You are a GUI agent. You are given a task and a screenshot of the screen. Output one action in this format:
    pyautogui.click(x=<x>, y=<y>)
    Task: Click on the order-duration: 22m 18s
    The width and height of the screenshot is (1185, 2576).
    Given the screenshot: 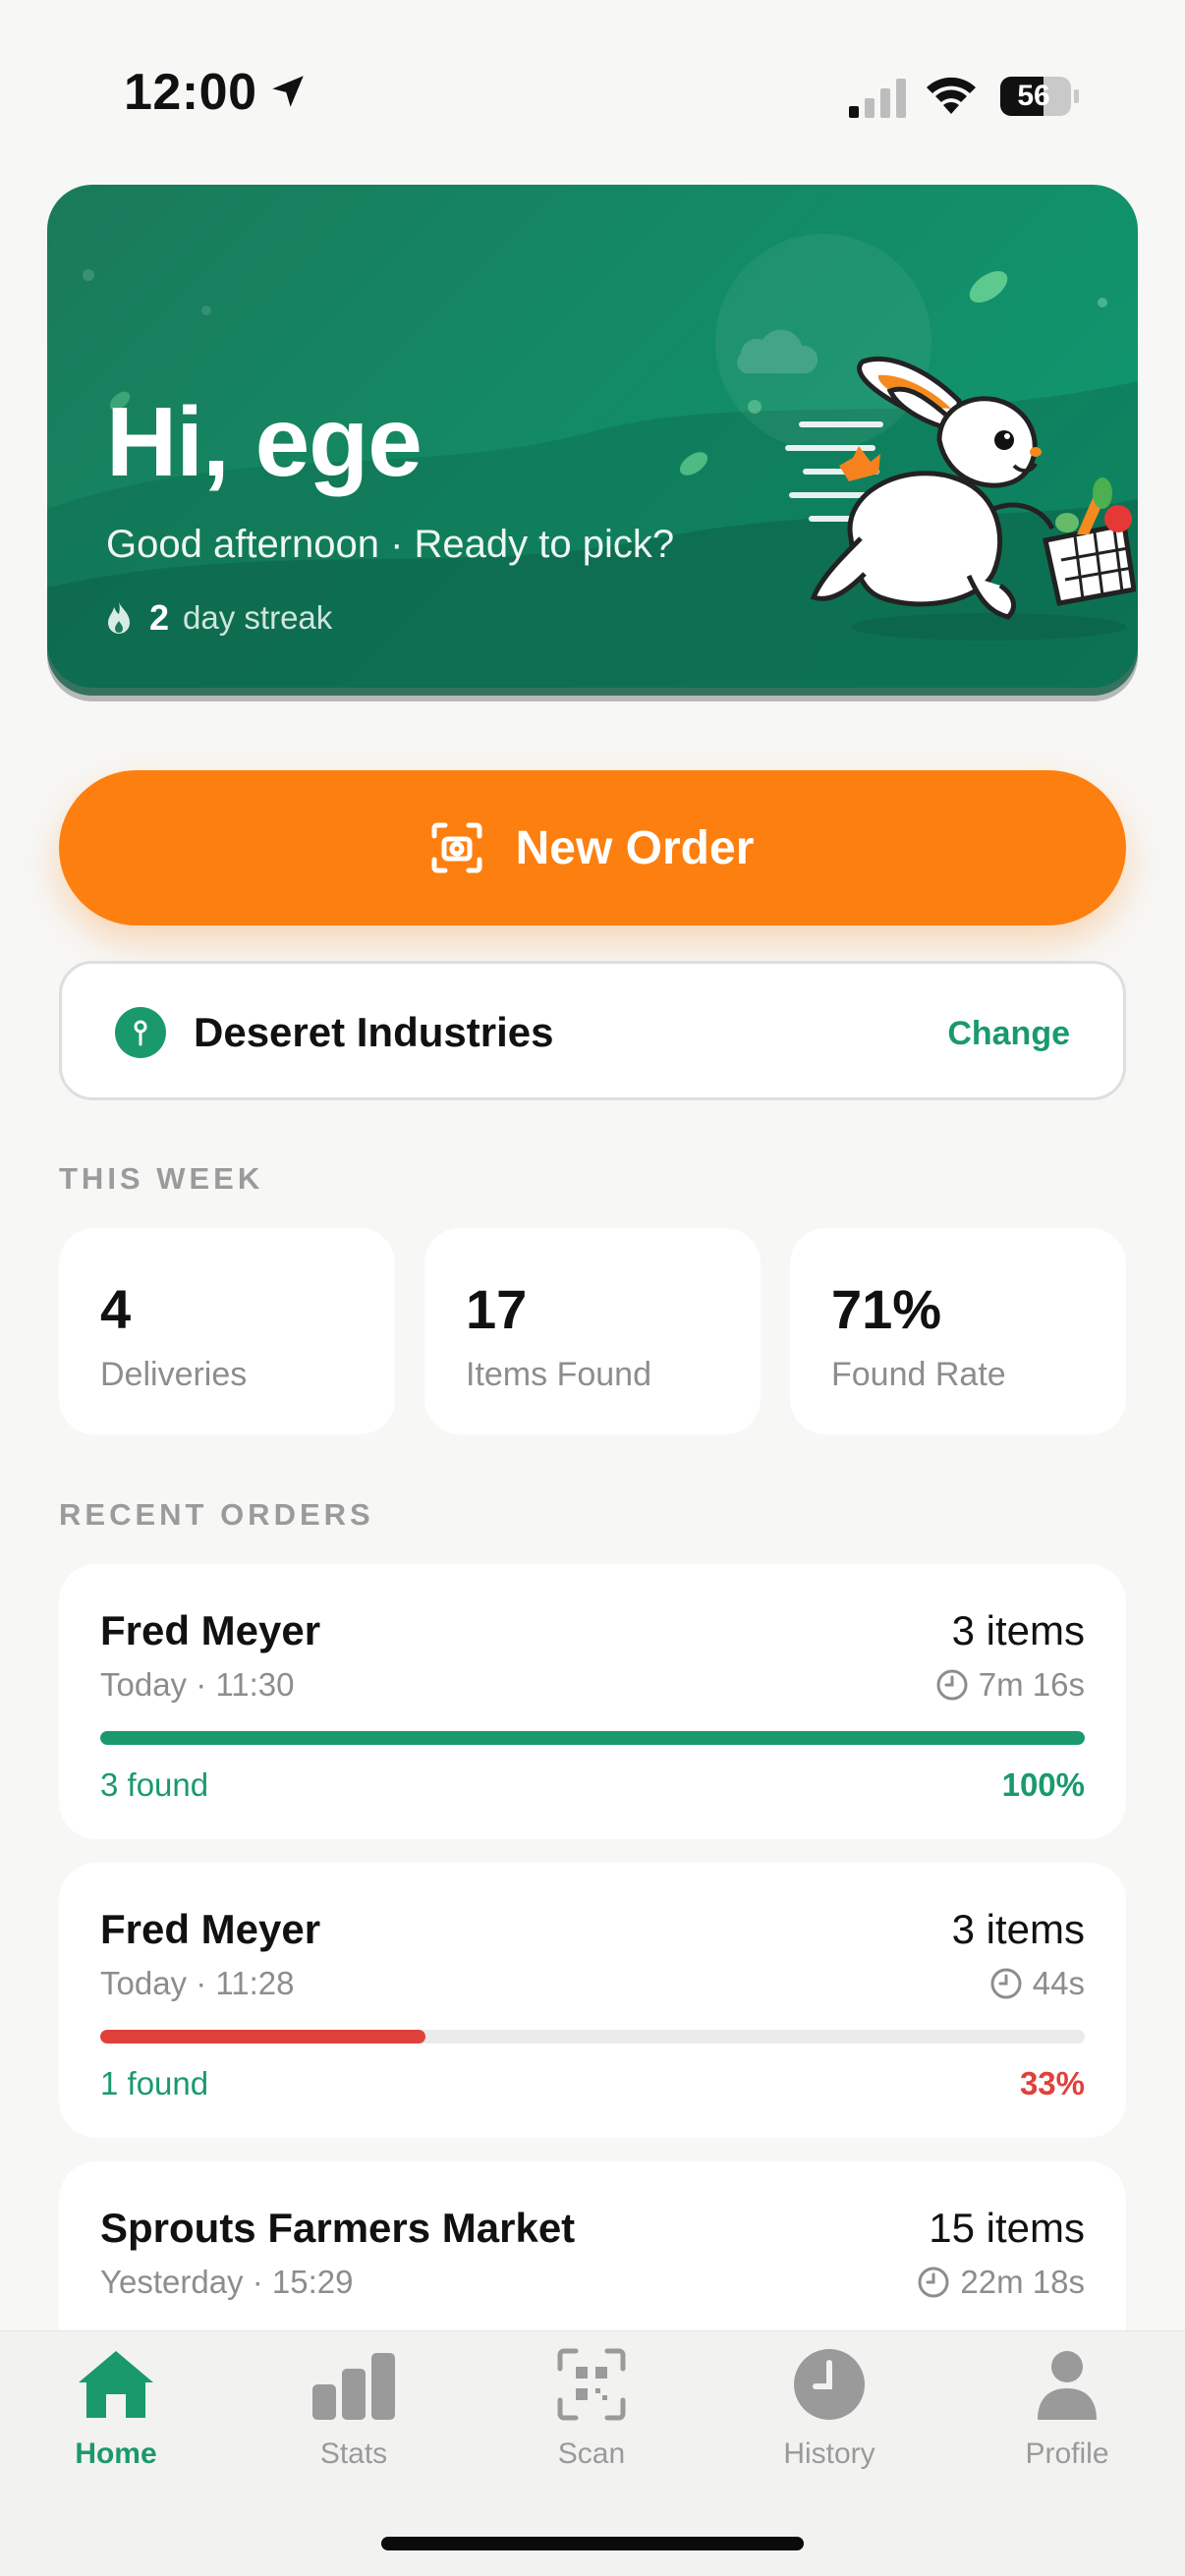 What is the action you would take?
    pyautogui.click(x=1001, y=2282)
    